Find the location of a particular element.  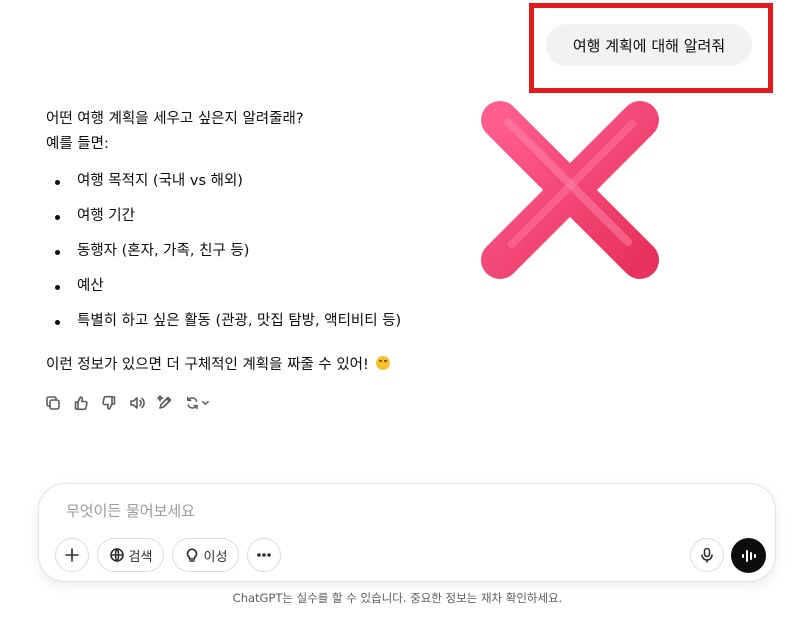

smiling-face-emoji-icon is located at coordinates (383, 363).